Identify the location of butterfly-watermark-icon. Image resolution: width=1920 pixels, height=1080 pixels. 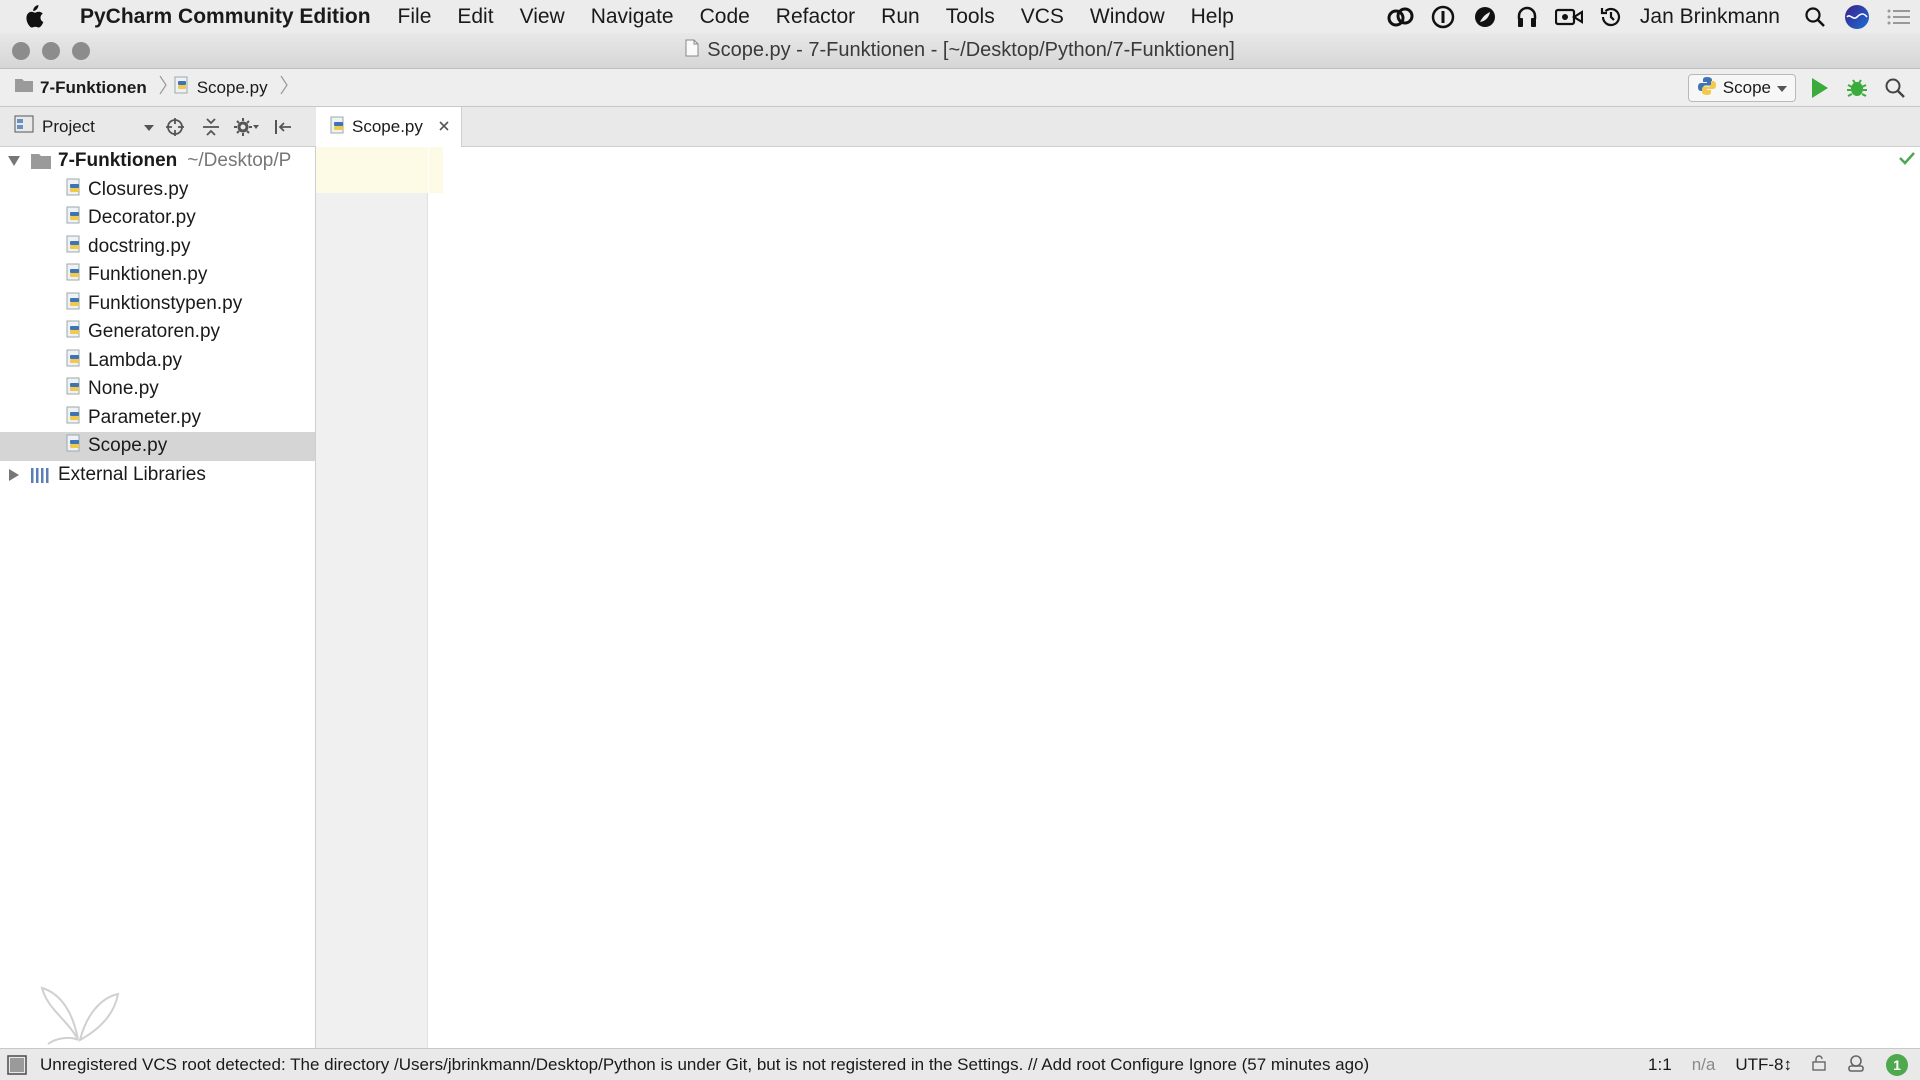
(80, 1013).